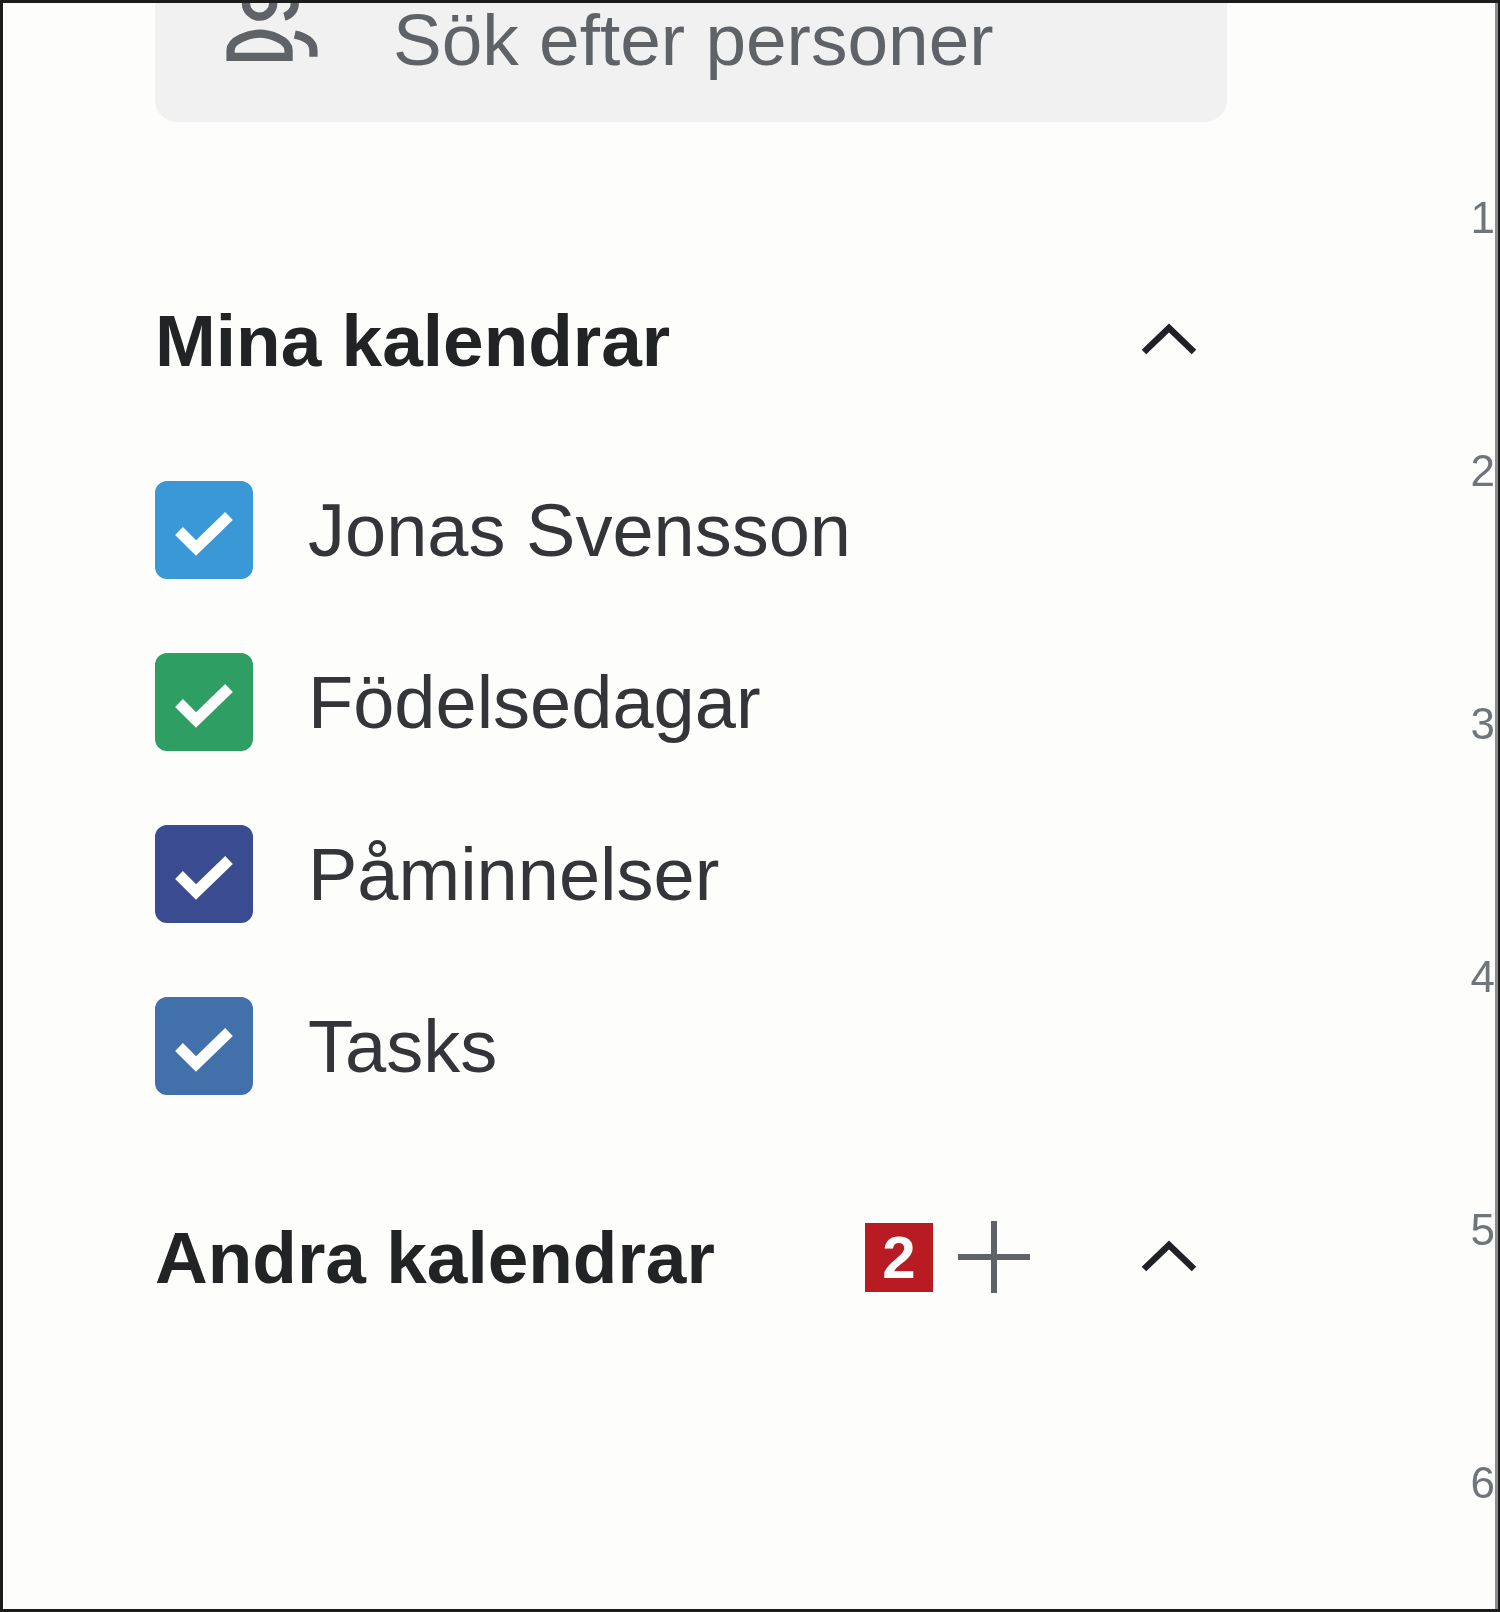 This screenshot has height=1612, width=1500. I want to click on section-heading: Mina kalendrar, so click(413, 340).